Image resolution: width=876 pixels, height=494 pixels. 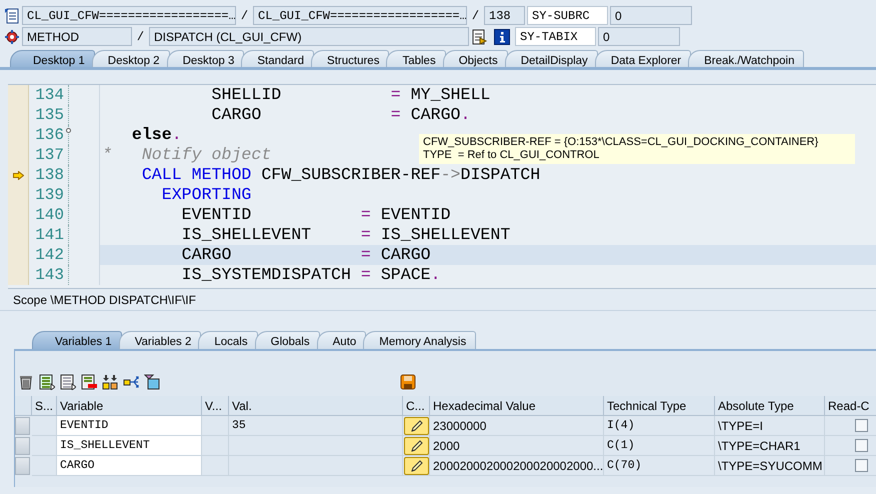 I want to click on code-line: else., so click(x=156, y=135).